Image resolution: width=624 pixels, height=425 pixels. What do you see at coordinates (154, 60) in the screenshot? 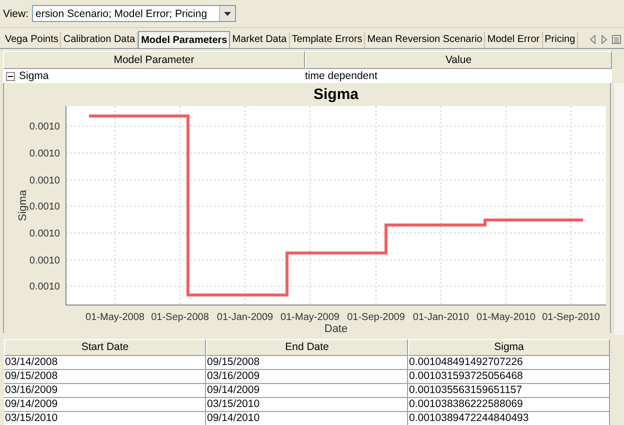
I see `column-header: Model Parameter` at bounding box center [154, 60].